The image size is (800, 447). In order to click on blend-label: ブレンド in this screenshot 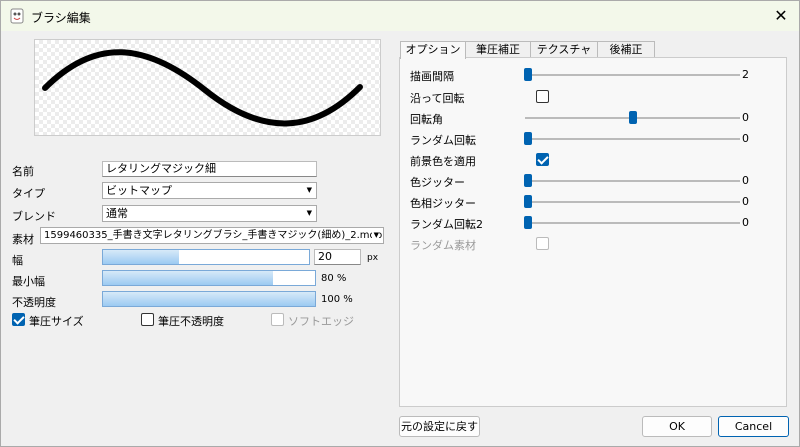, I will do `click(34, 216)`.